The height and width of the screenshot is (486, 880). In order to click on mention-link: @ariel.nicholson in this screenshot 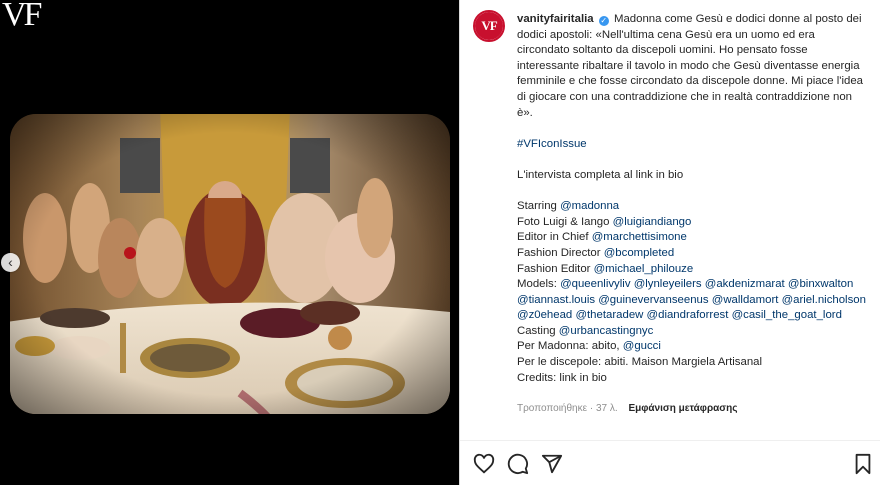, I will do `click(824, 300)`.